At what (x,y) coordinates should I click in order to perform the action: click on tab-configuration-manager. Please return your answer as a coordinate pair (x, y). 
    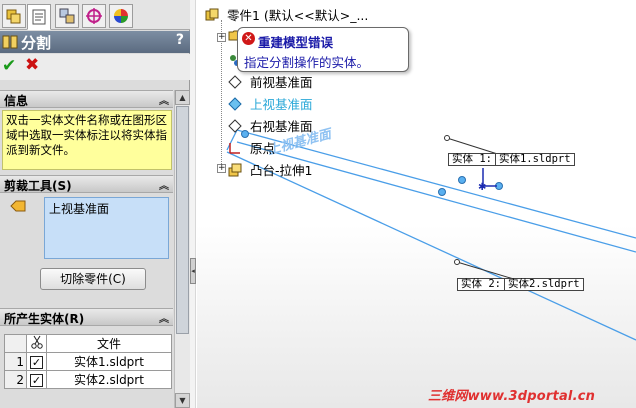
    Looking at the image, I should click on (67, 16).